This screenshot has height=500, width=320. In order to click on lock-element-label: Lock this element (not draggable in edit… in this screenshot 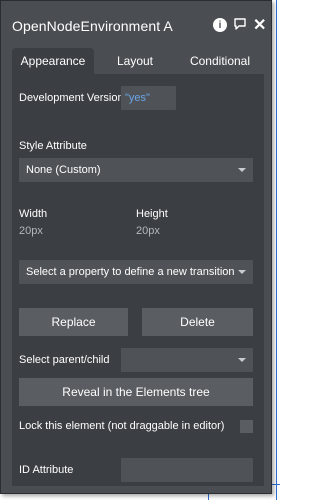, I will do `click(122, 426)`.